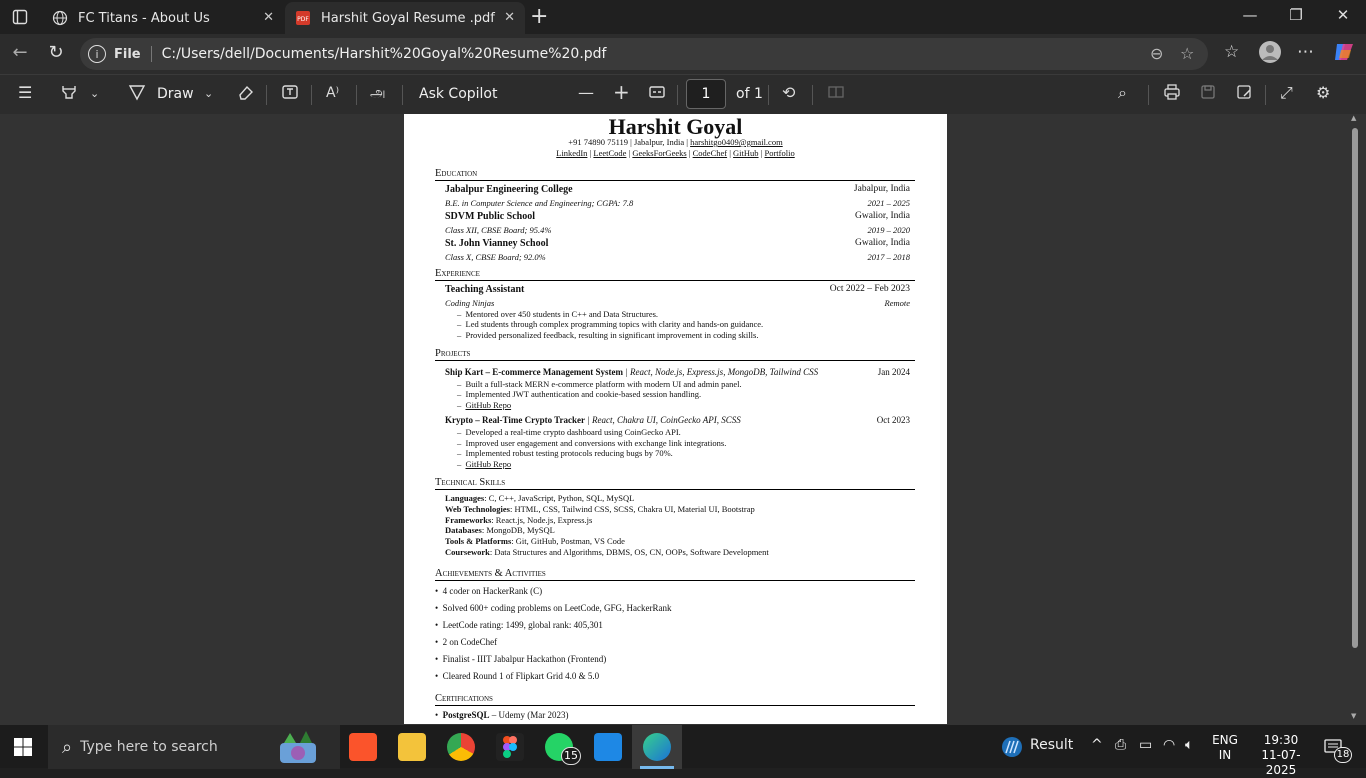 Image resolution: width=1366 pixels, height=778 pixels. What do you see at coordinates (657, 94) in the screenshot?
I see `fit-page-icon` at bounding box center [657, 94].